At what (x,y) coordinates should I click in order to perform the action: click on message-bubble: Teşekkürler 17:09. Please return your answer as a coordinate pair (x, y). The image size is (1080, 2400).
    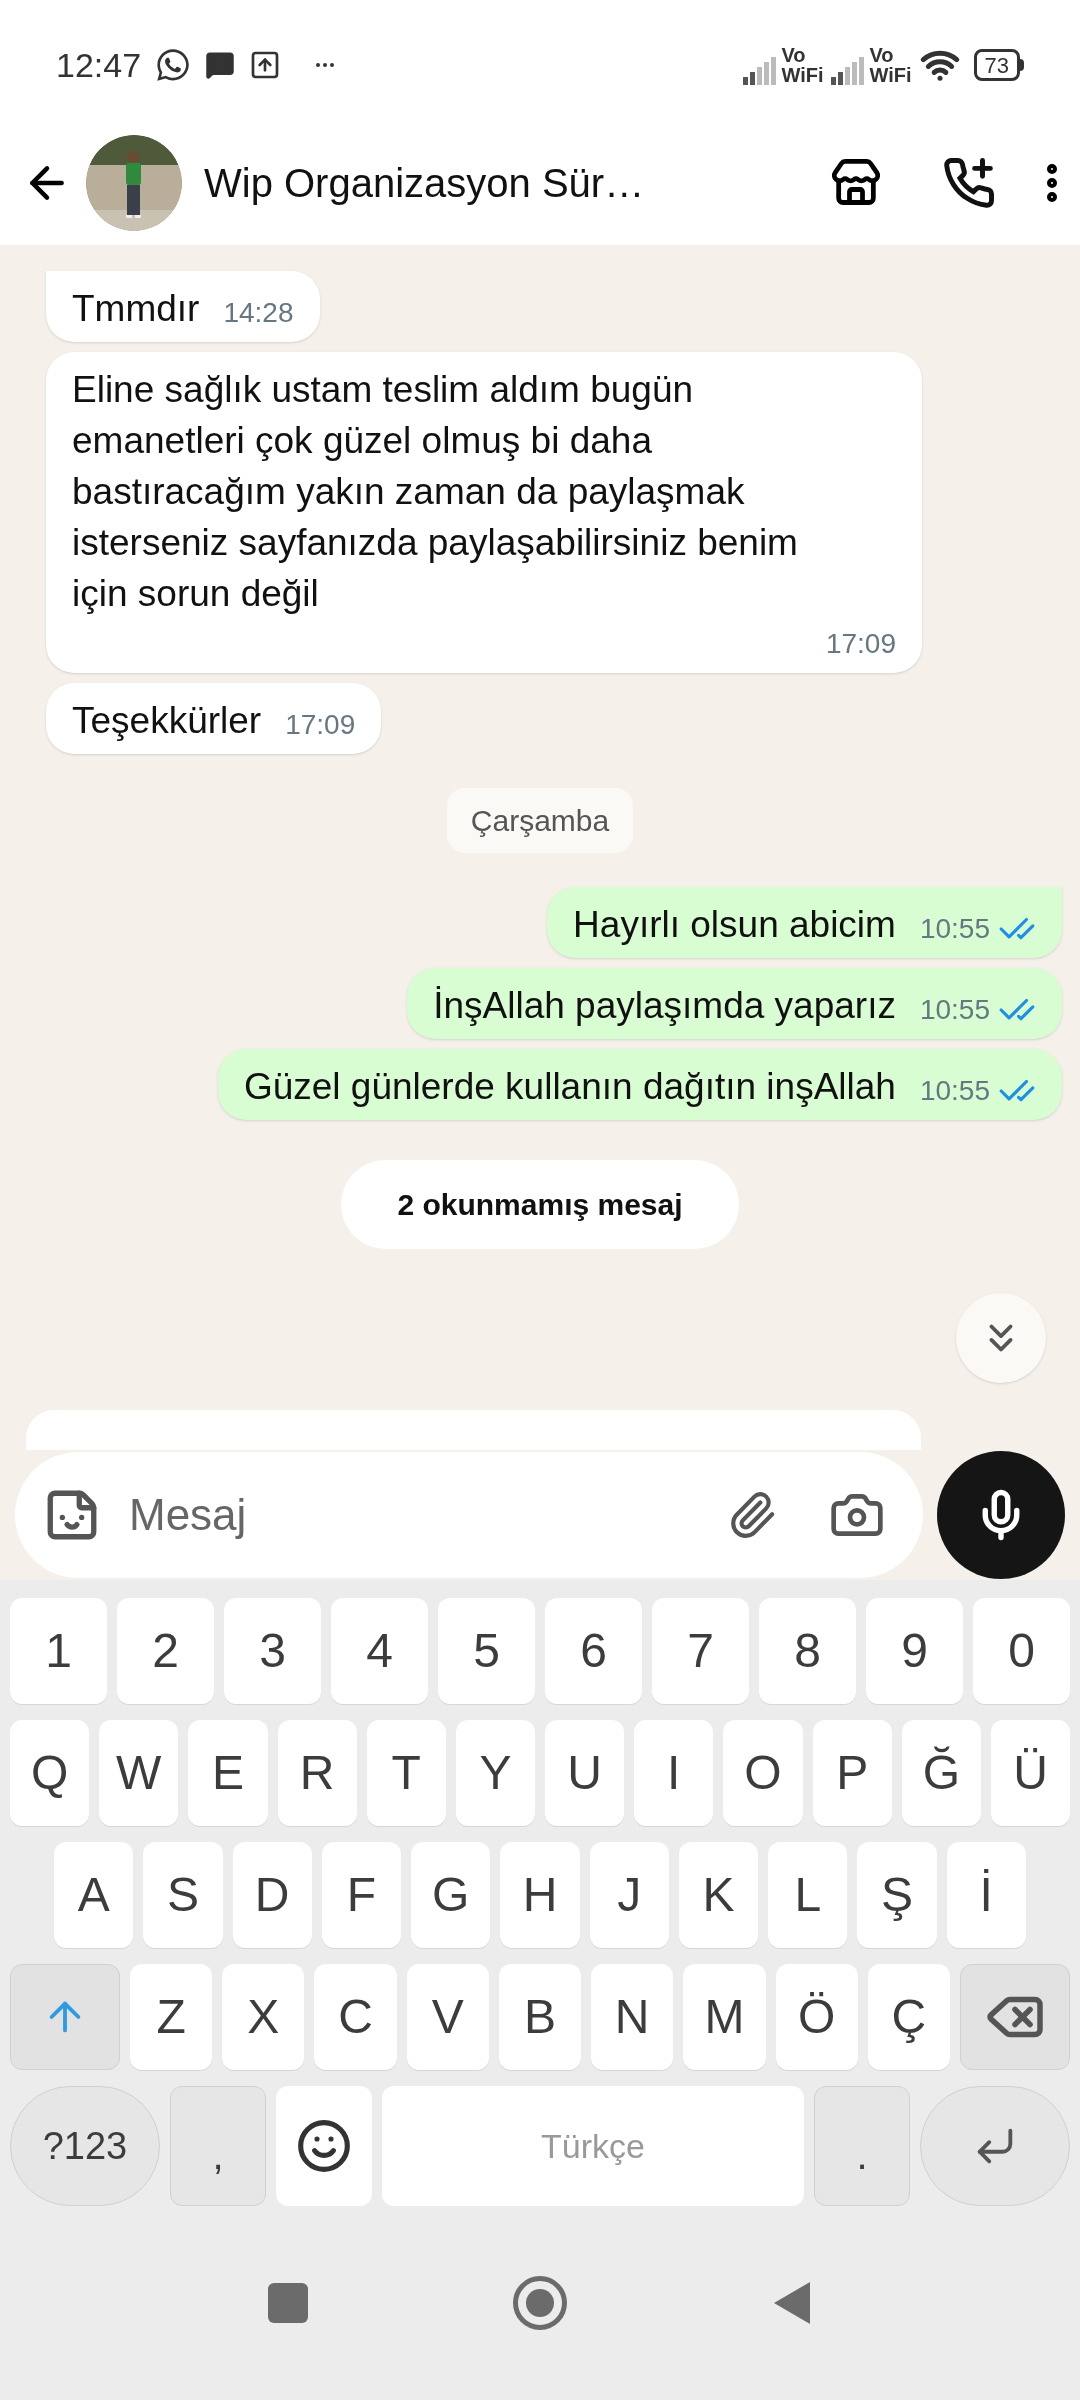
    Looking at the image, I should click on (214, 718).